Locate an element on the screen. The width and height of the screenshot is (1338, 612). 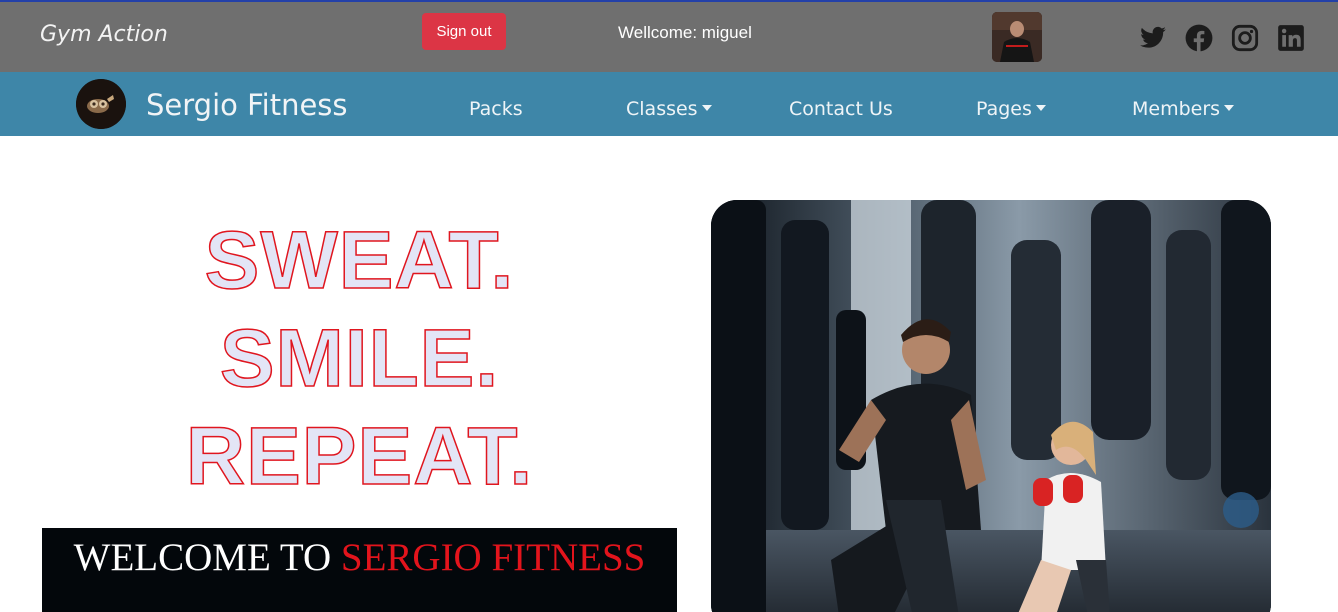
top-bar: Gym Action Sign out Wellcome: miguel is located at coordinates (669, 36).